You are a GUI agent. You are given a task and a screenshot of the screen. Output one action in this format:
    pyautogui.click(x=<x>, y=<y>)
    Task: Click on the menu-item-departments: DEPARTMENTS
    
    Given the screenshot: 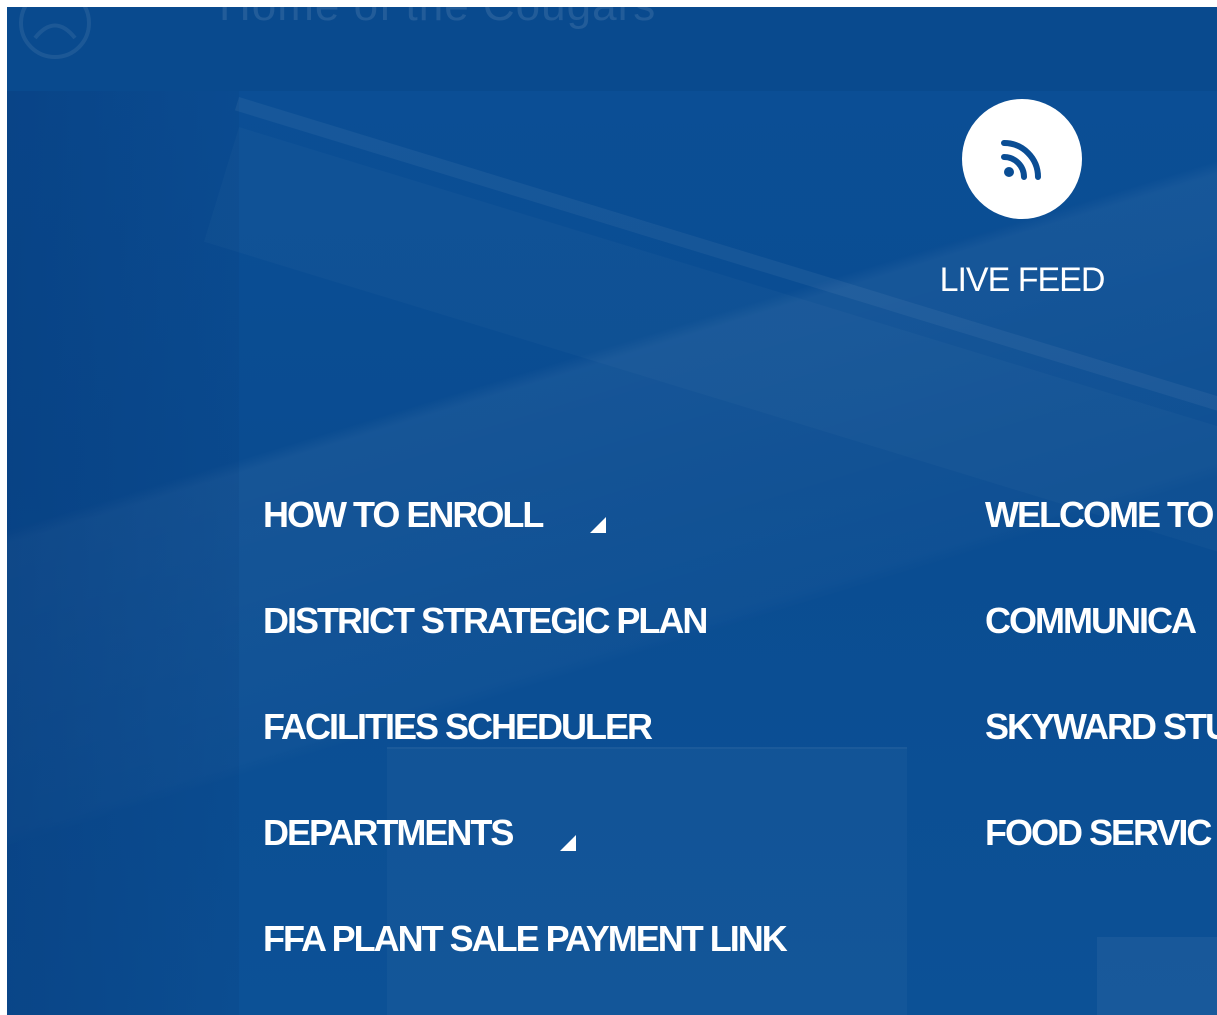 What is the action you would take?
    pyautogui.click(x=420, y=832)
    